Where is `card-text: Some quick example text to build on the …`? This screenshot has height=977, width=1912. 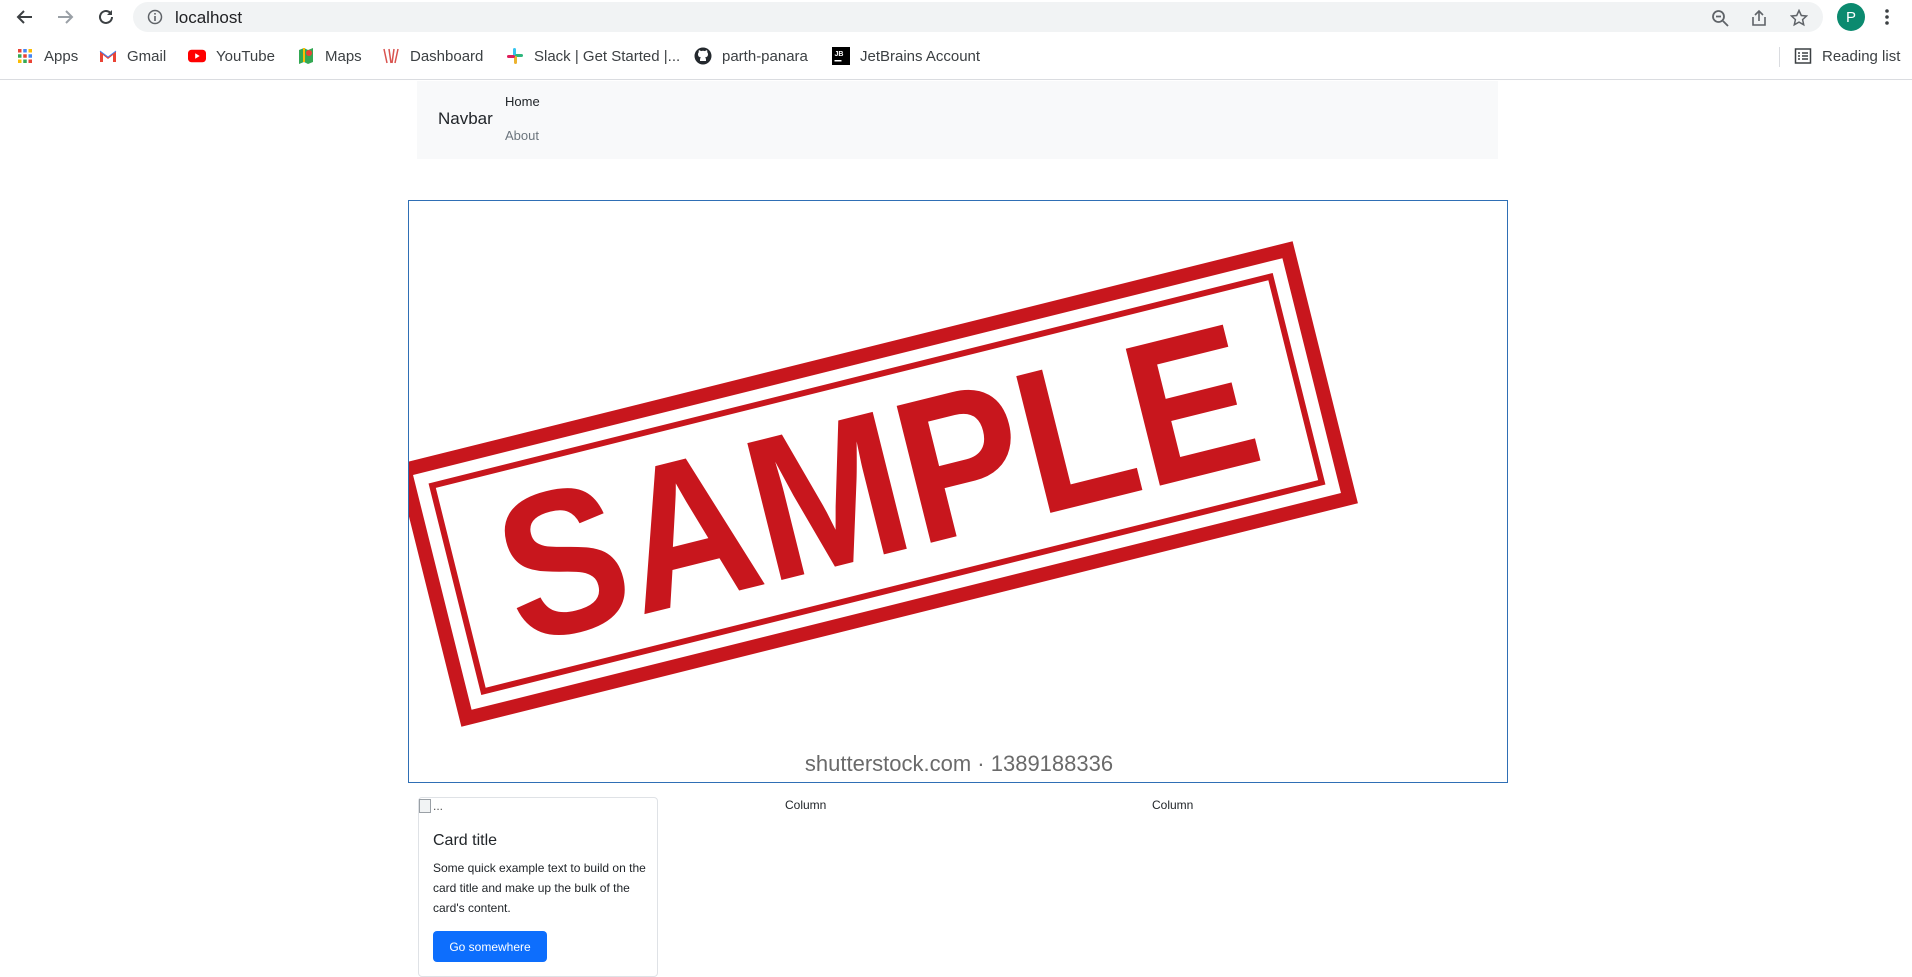 card-text: Some quick example text to build on the … is located at coordinates (539, 888).